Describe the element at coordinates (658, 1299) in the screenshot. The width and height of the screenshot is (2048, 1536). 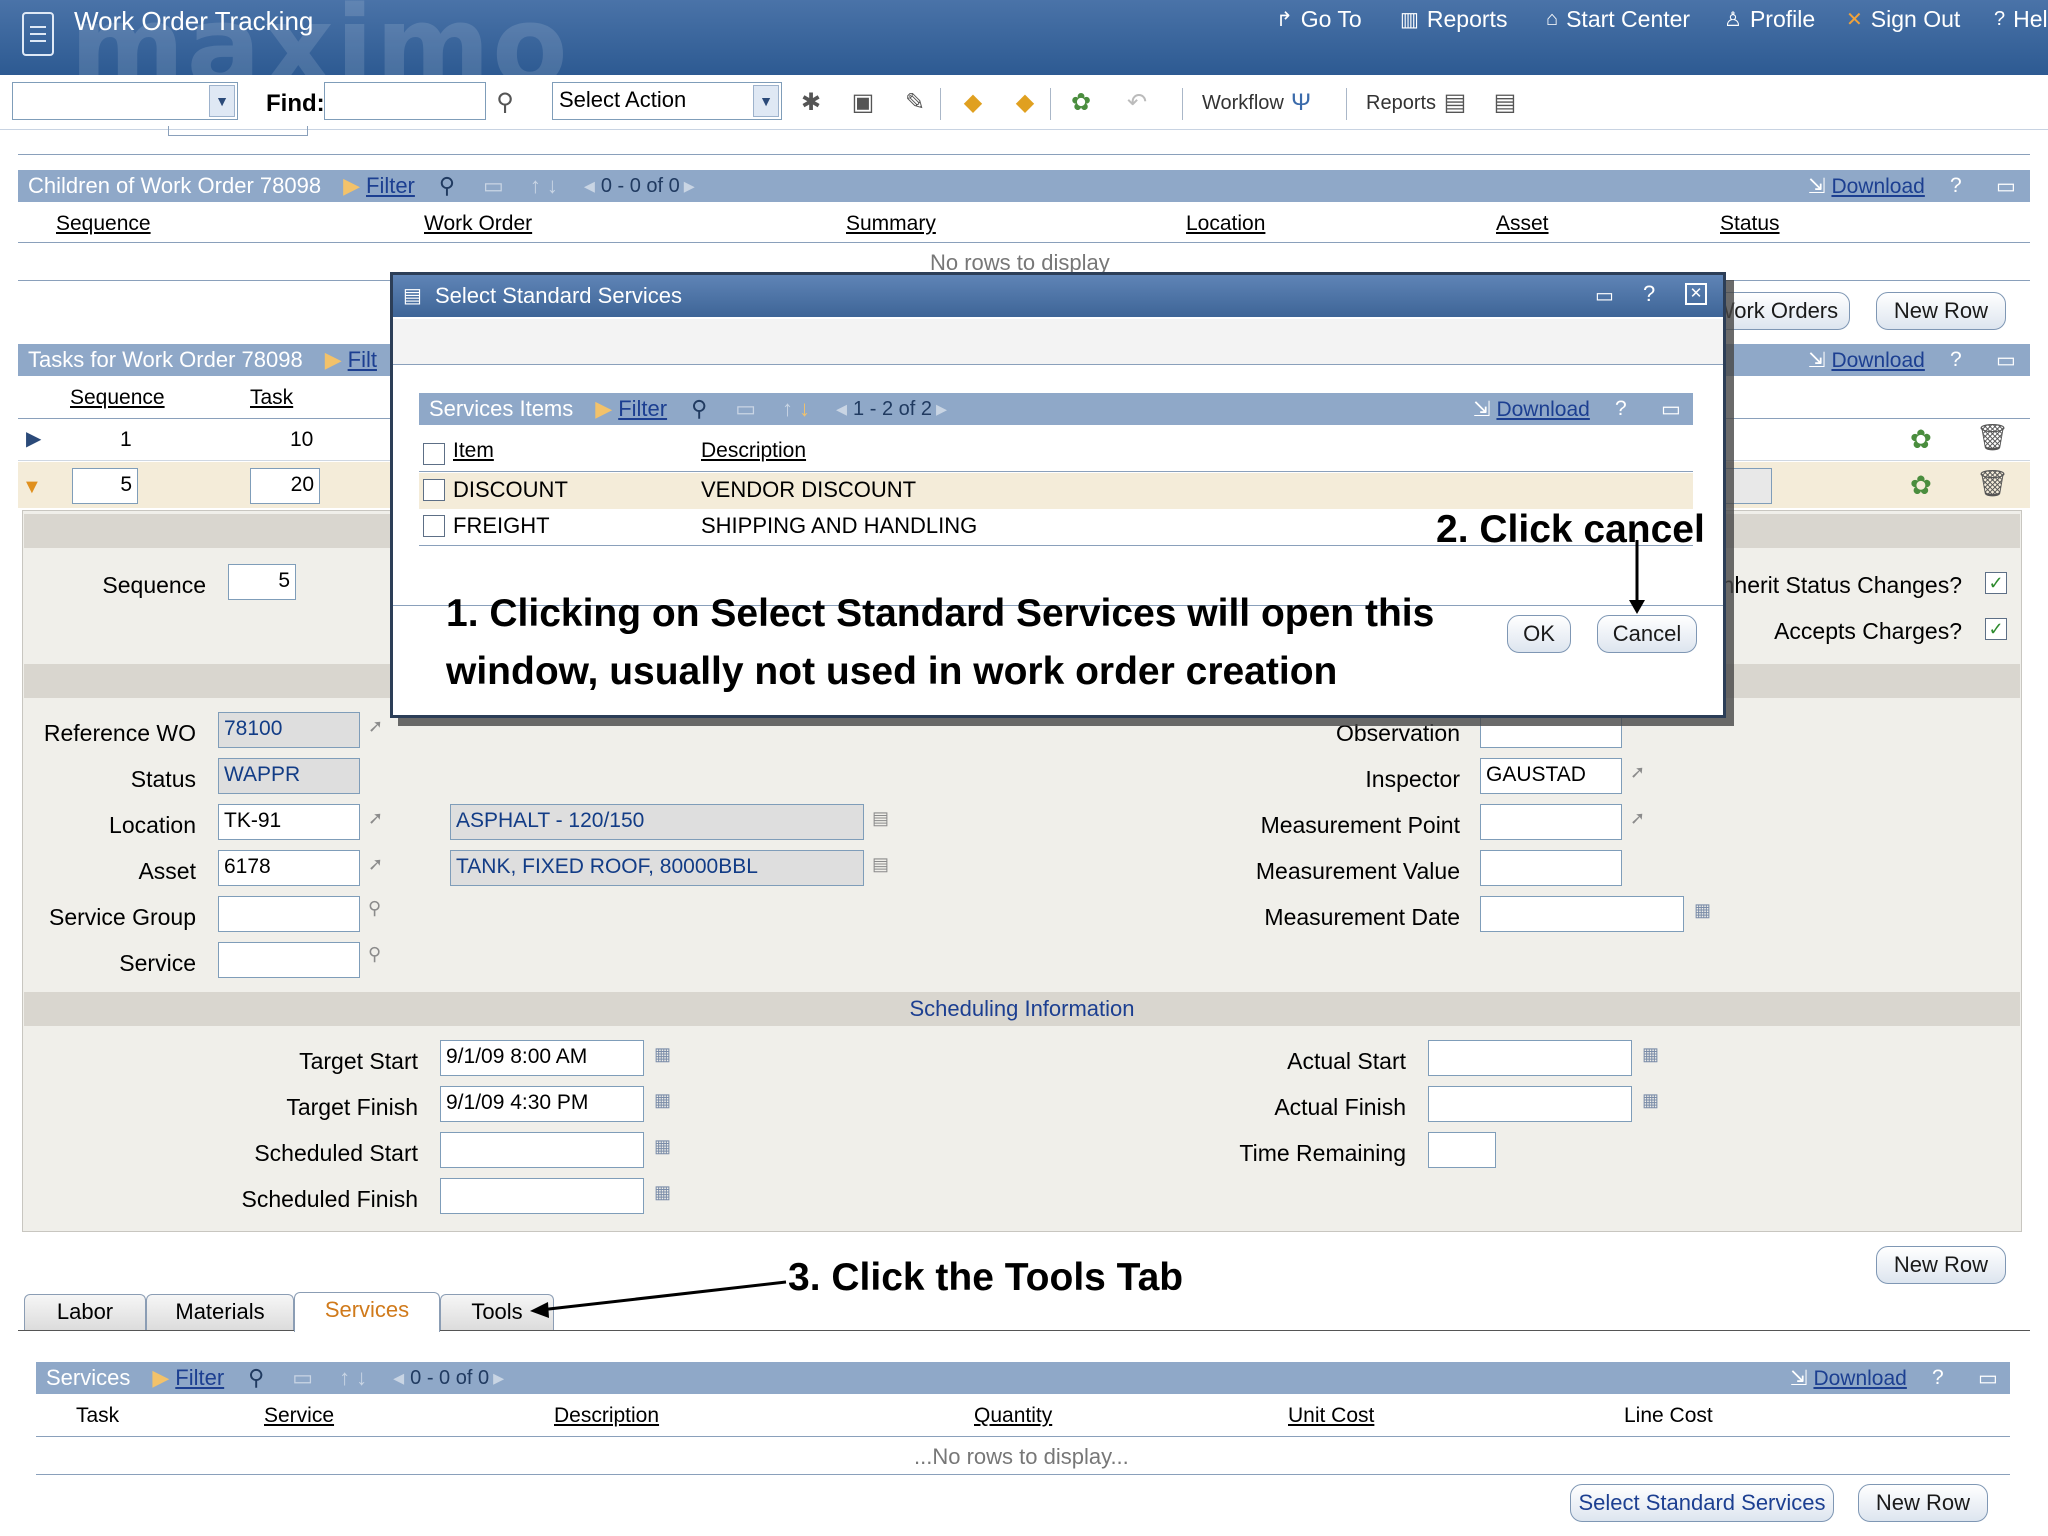
I see `arrow-to-tools-tab` at that location.